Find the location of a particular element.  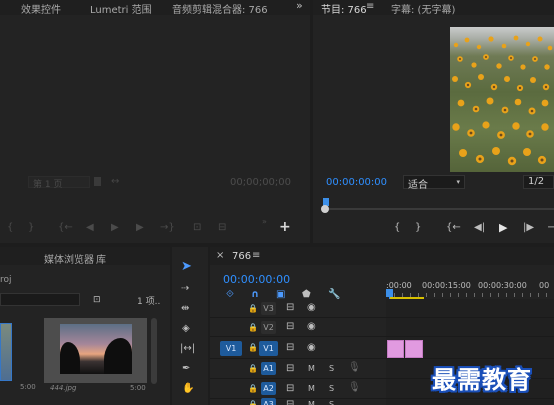

resolution-label: 1/2 is located at coordinates (536, 181).